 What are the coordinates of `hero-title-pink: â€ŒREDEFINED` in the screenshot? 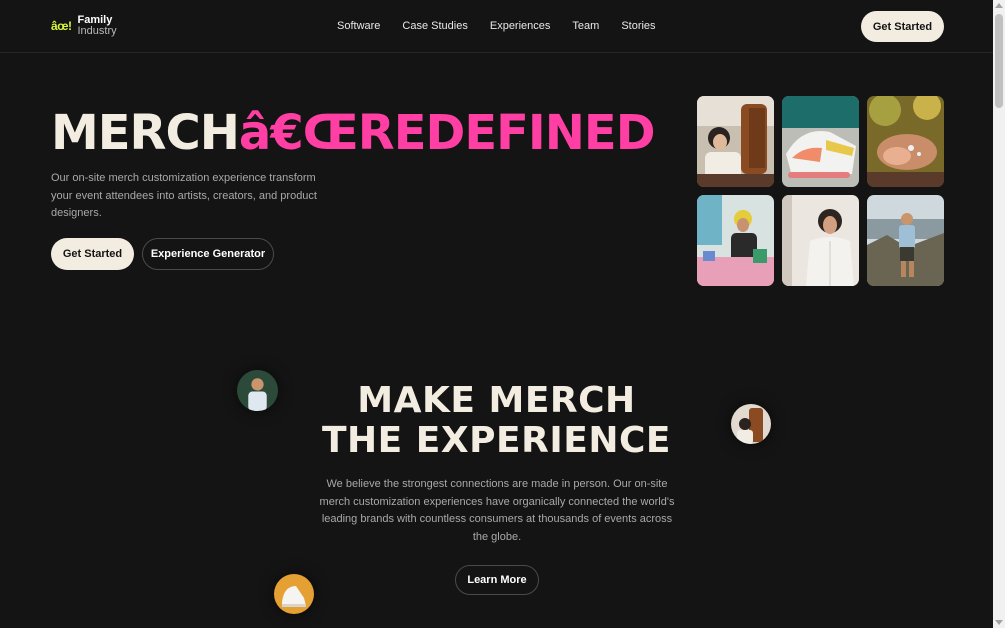 It's located at (447, 133).